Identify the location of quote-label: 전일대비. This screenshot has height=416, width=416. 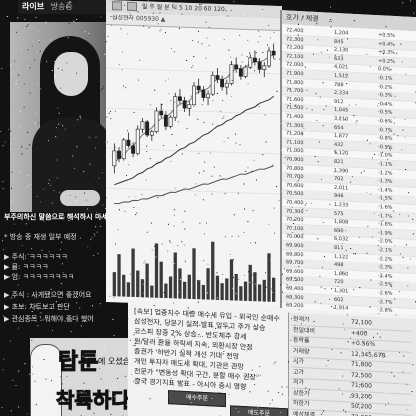
(304, 330).